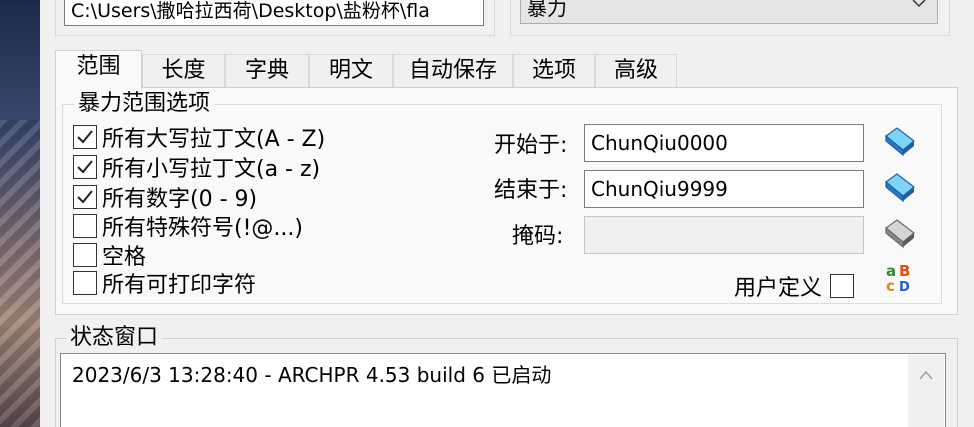 The height and width of the screenshot is (427, 974). Describe the element at coordinates (274, 13) in the screenshot. I see `archive-path-field: C:\Users\撒哈拉西荷\Desktop\盐粉杯\fla` at that location.